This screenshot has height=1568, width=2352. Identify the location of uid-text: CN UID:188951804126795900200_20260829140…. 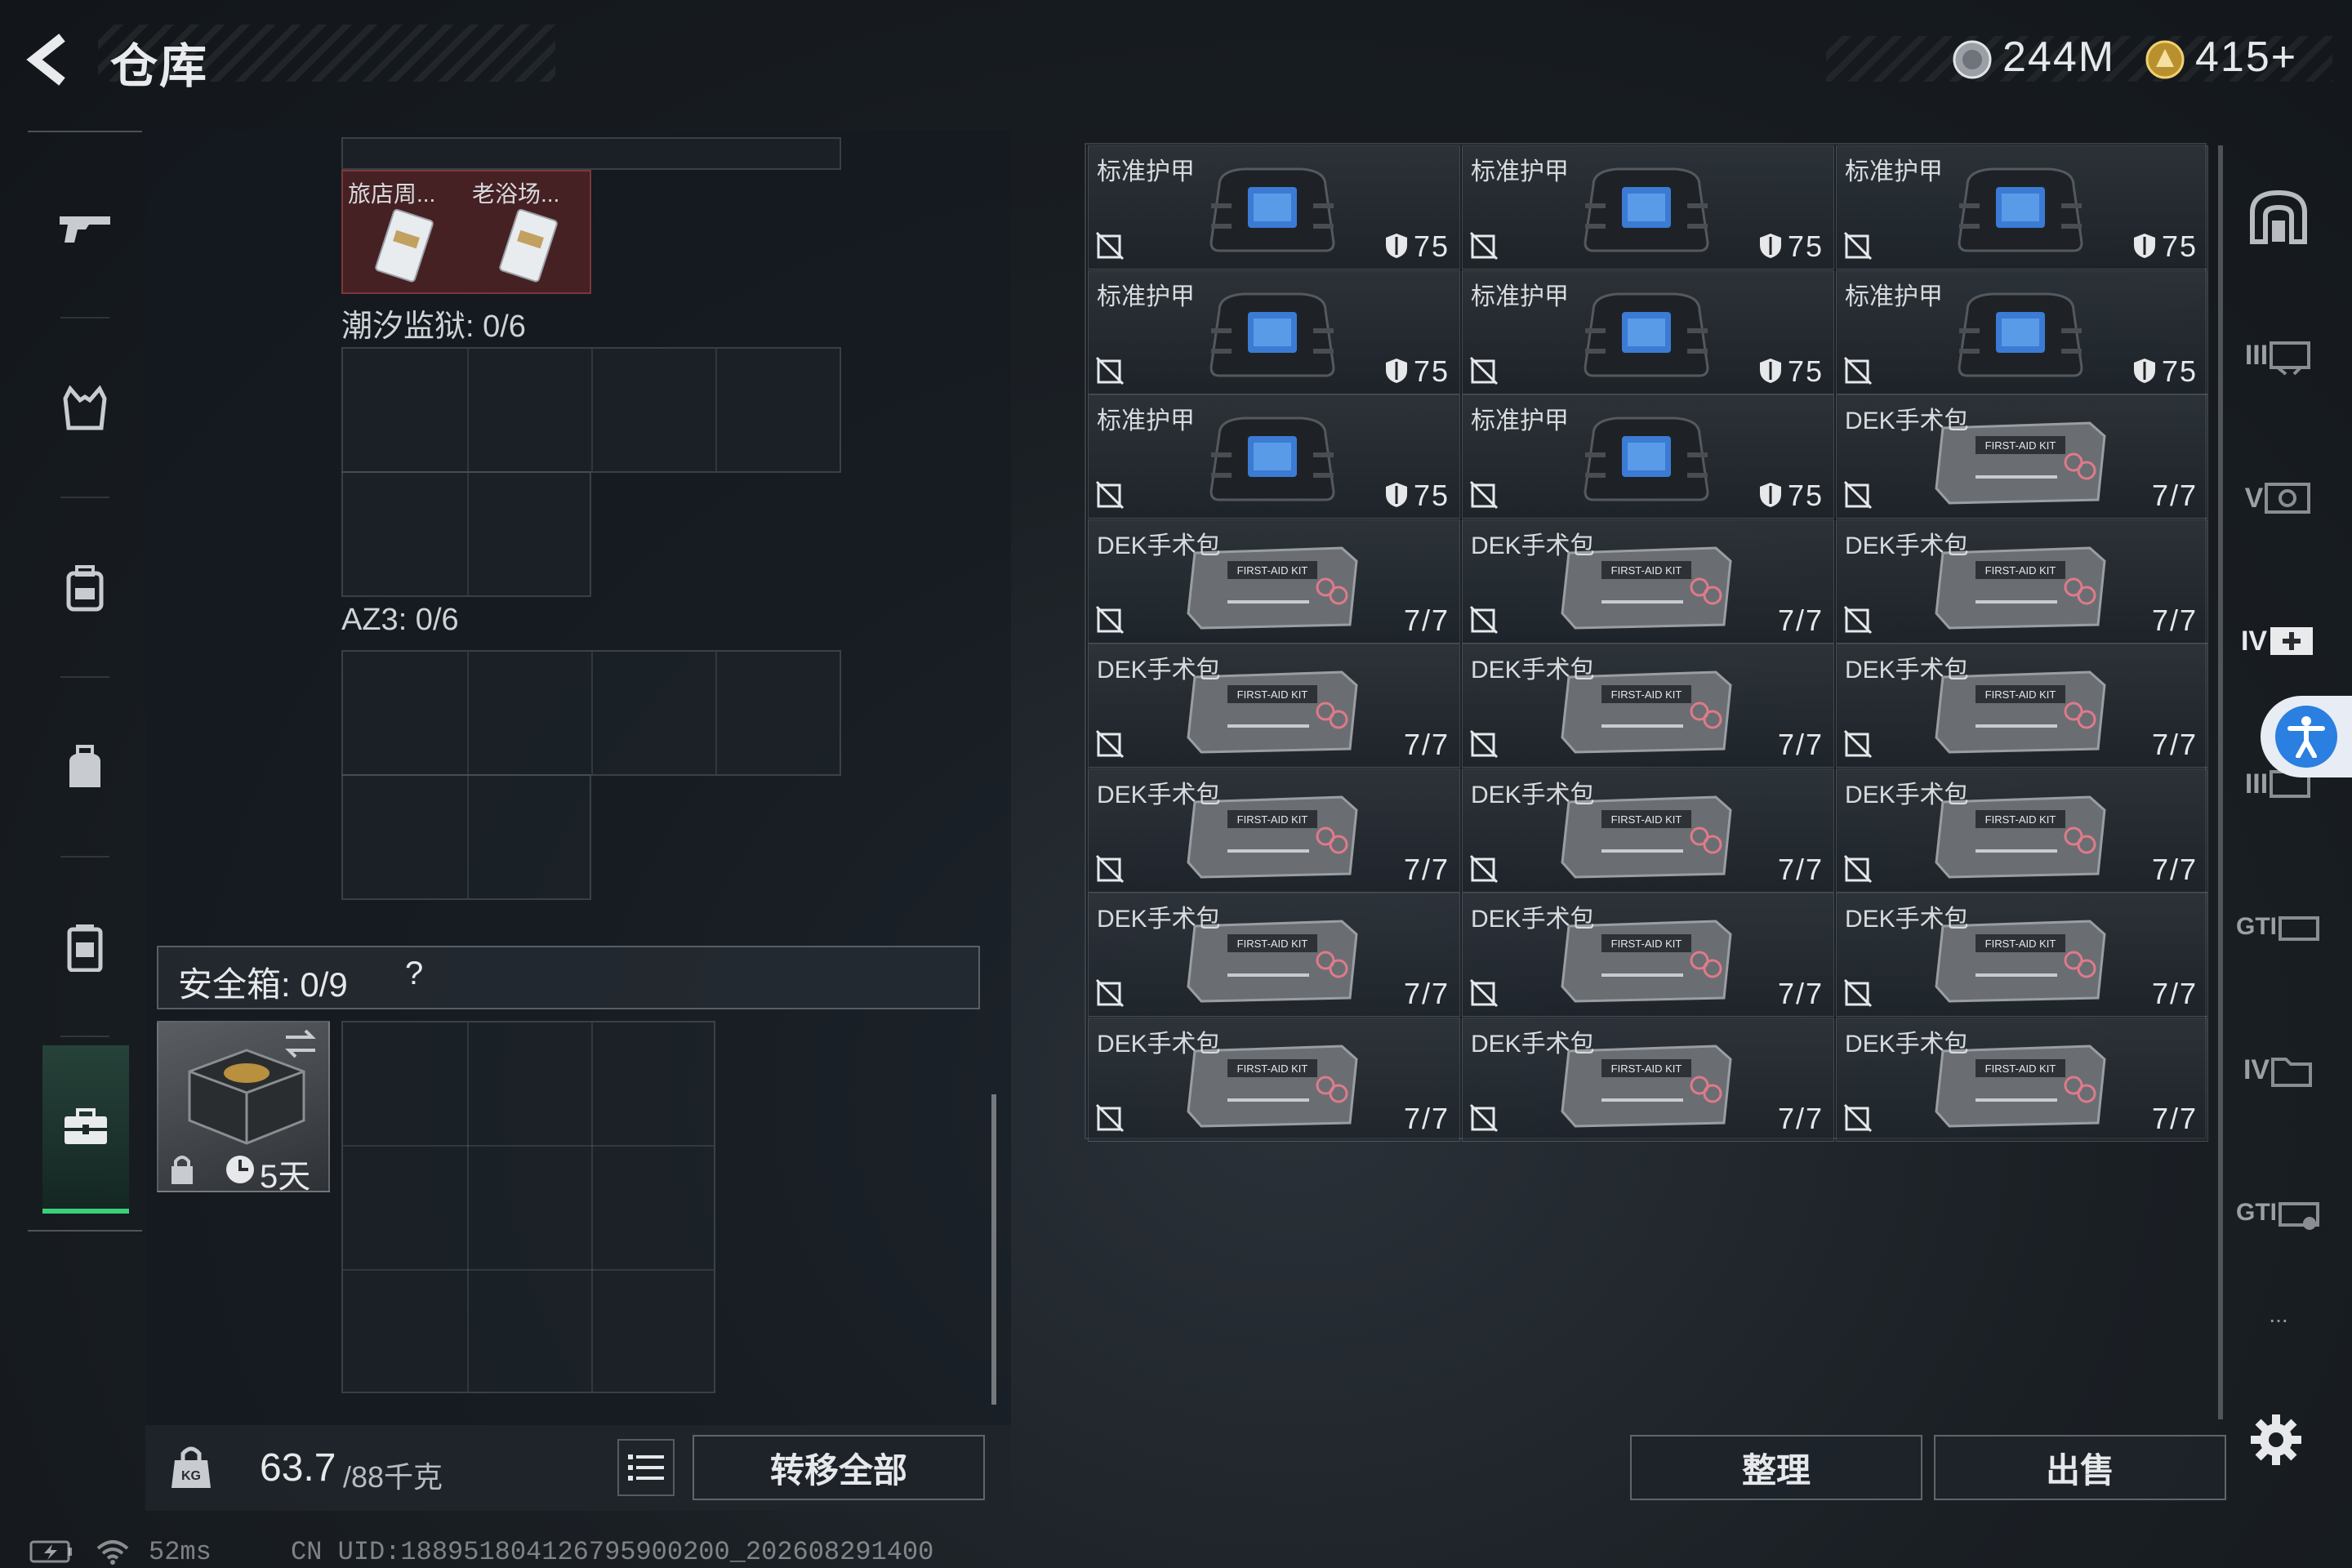
(612, 1552).